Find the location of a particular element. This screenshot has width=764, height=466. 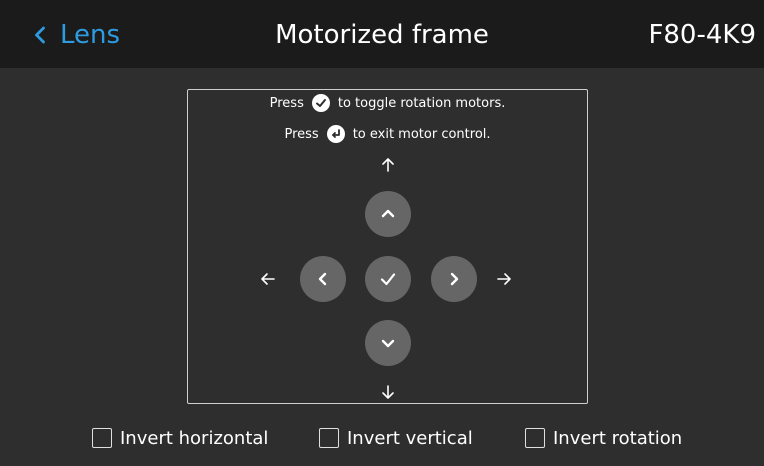

invert-horizontal-checkbox: Invert horizontal is located at coordinates (180, 438).